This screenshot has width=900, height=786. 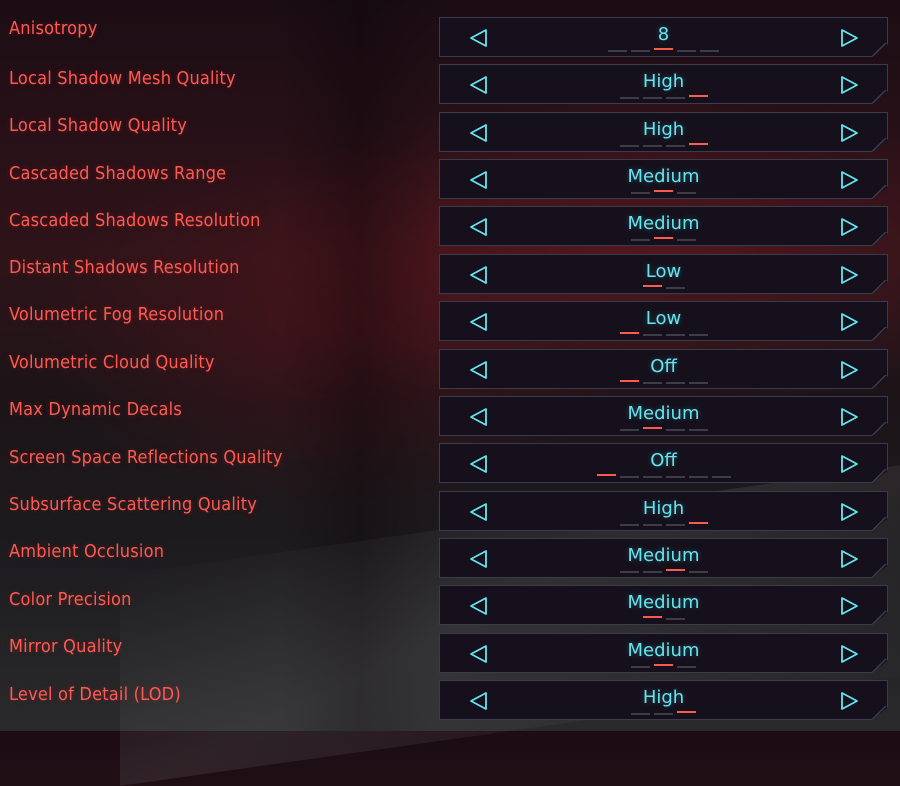 I want to click on setting-label: Local Shadow Mesh Quality, so click(x=122, y=78).